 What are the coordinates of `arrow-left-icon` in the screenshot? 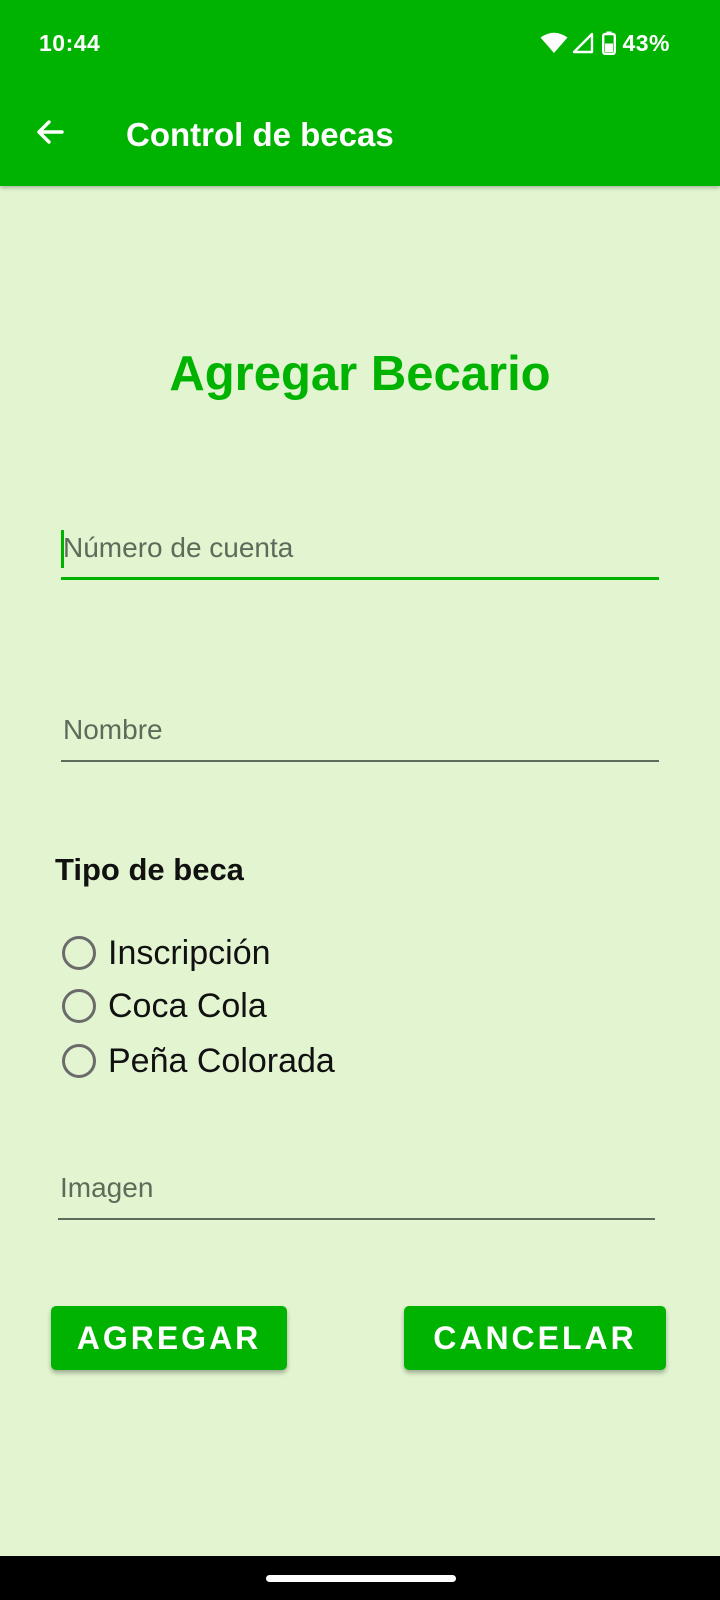 It's located at (50, 134).